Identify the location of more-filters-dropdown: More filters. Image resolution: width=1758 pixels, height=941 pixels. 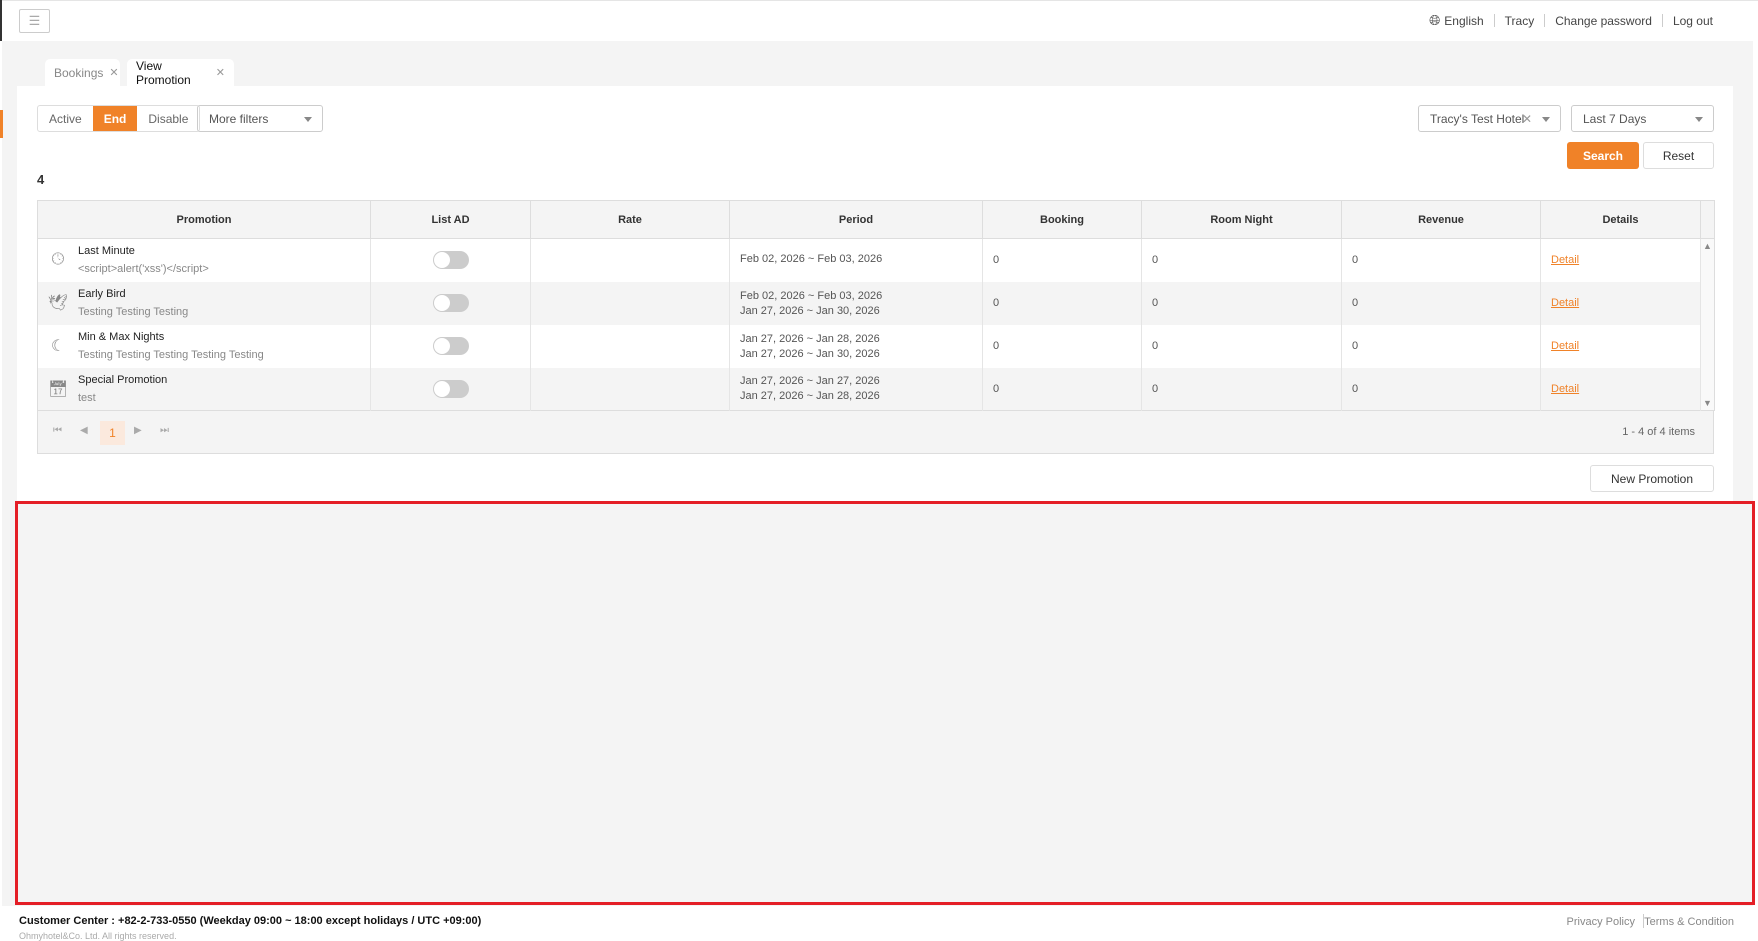
(260, 118).